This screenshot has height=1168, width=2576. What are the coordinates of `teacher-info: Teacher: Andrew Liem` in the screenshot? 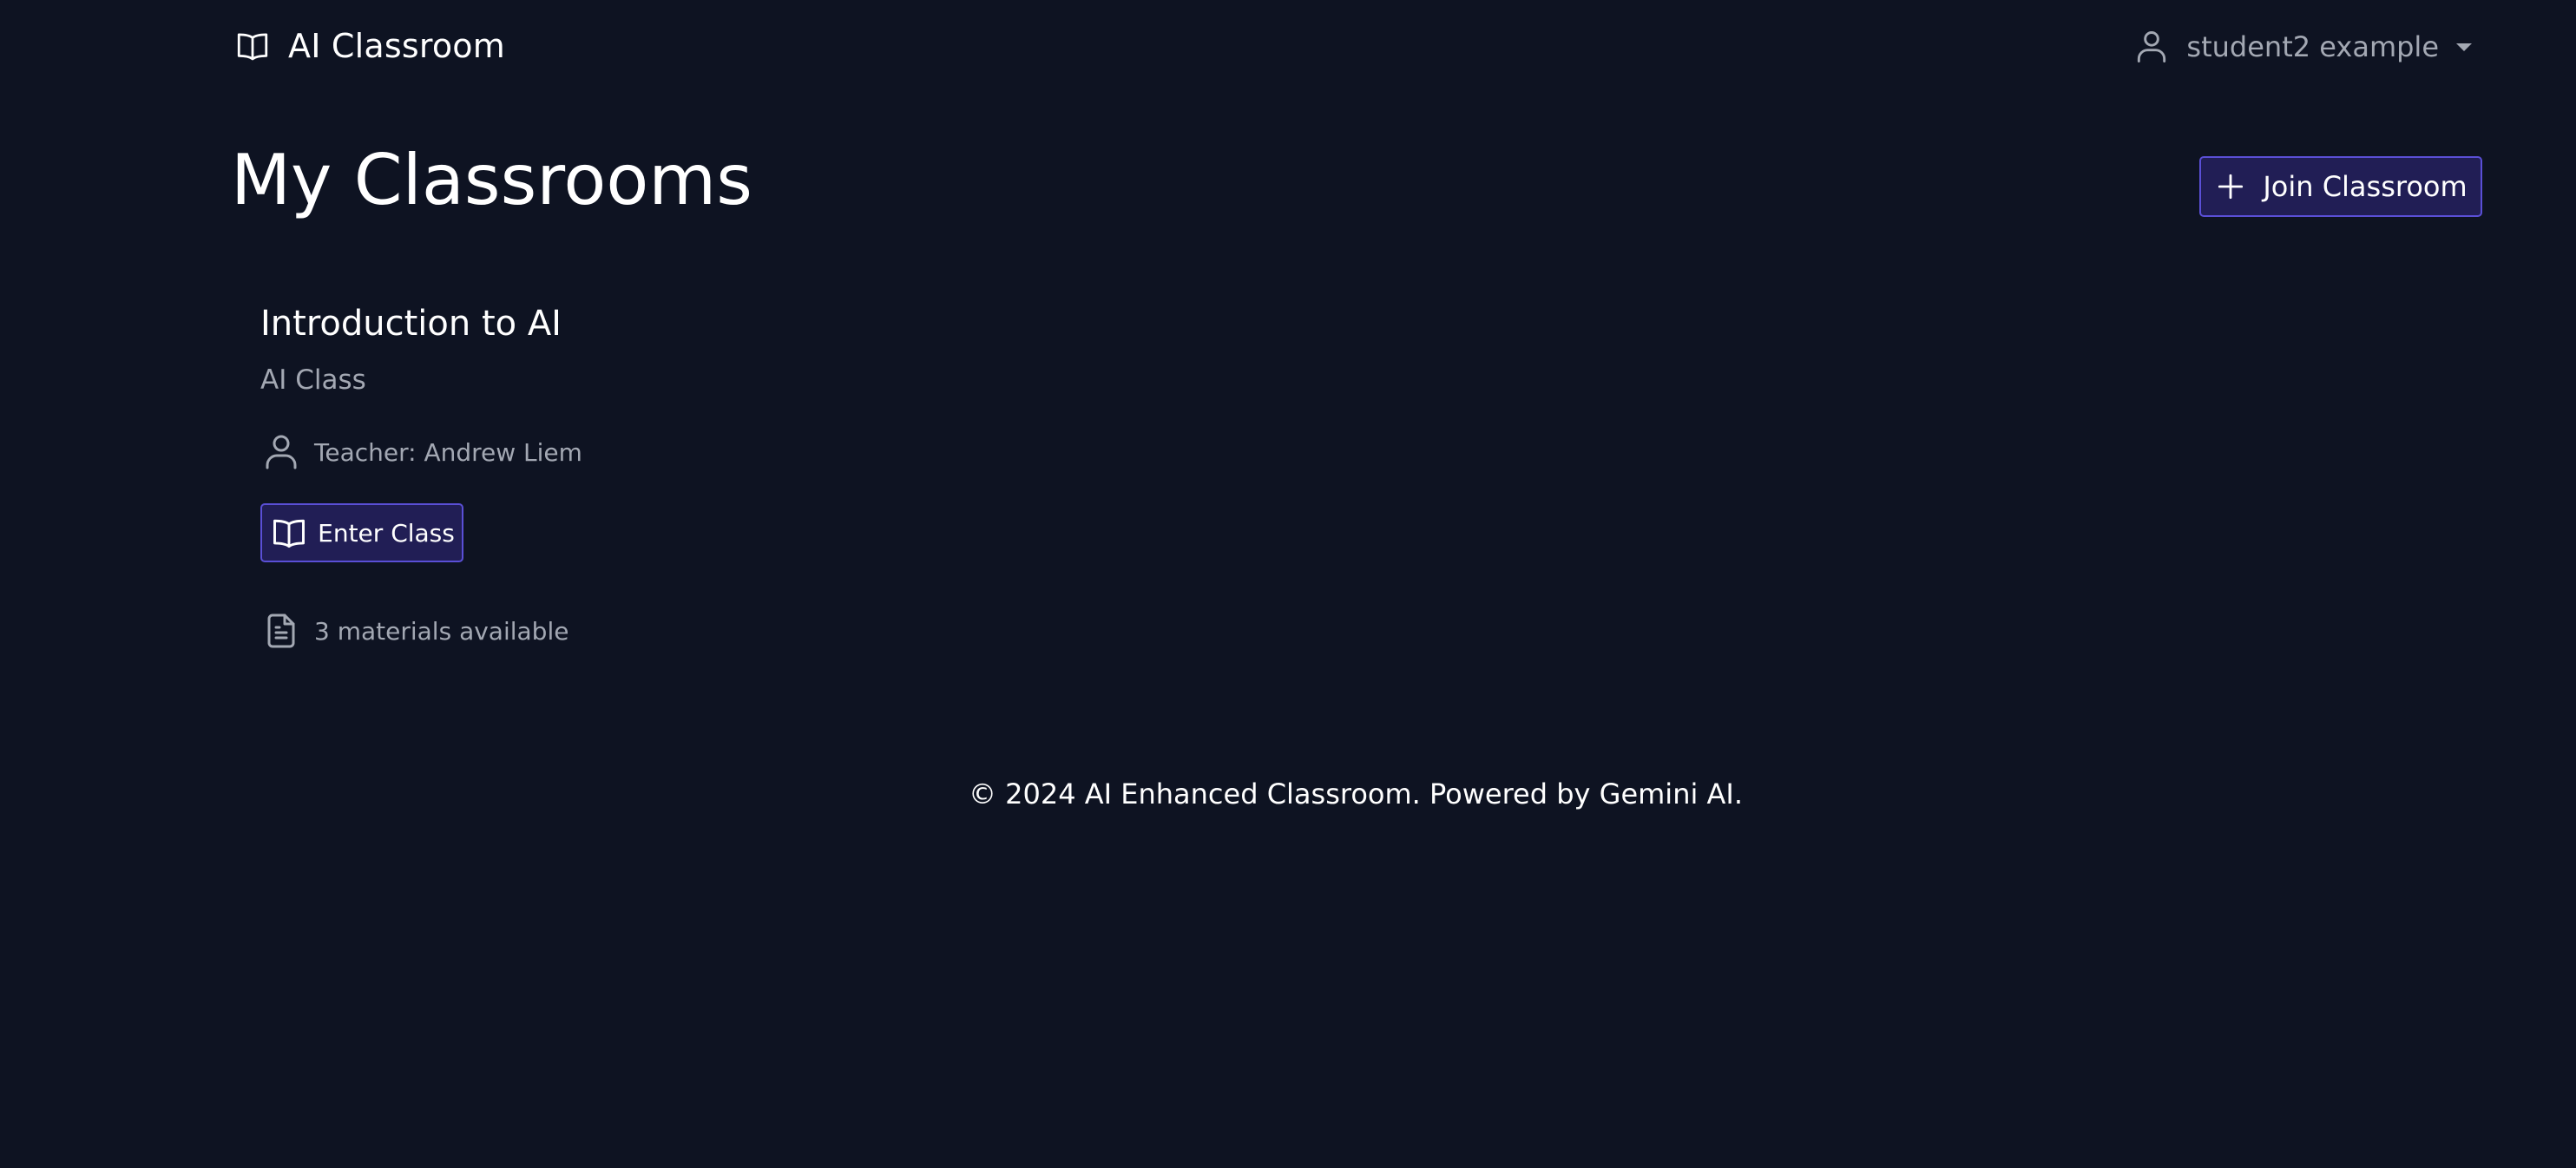 It's located at (421, 452).